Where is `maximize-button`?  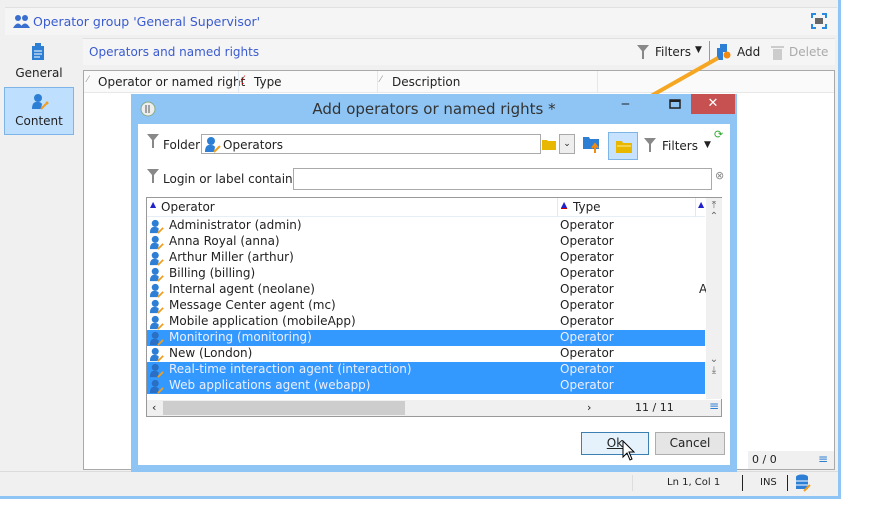 maximize-button is located at coordinates (675, 104).